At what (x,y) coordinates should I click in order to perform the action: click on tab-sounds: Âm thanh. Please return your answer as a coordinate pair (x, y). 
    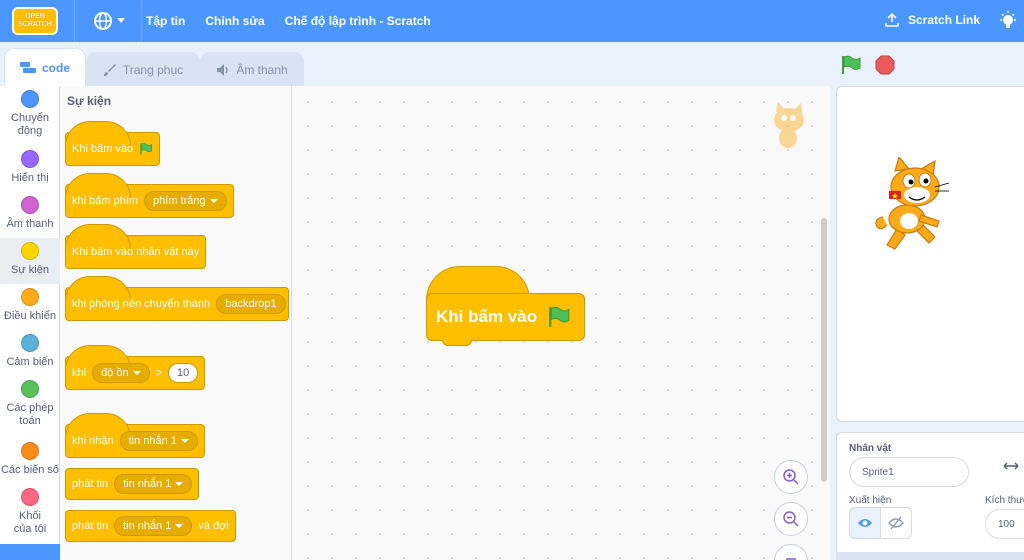
    Looking at the image, I should click on (252, 69).